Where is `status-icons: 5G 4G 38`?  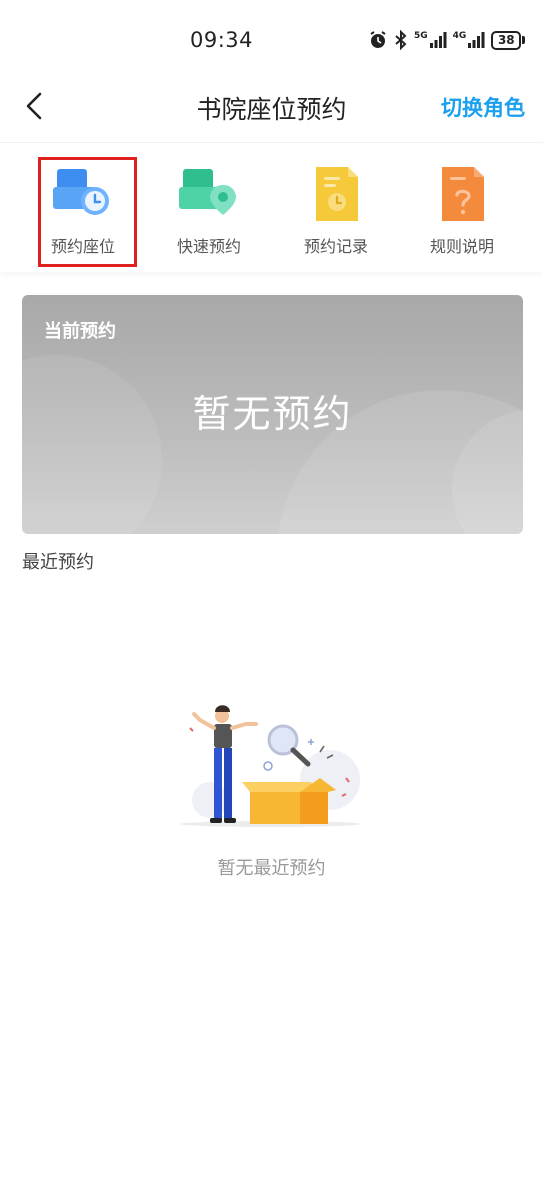 status-icons: 5G 4G 38 is located at coordinates (447, 40).